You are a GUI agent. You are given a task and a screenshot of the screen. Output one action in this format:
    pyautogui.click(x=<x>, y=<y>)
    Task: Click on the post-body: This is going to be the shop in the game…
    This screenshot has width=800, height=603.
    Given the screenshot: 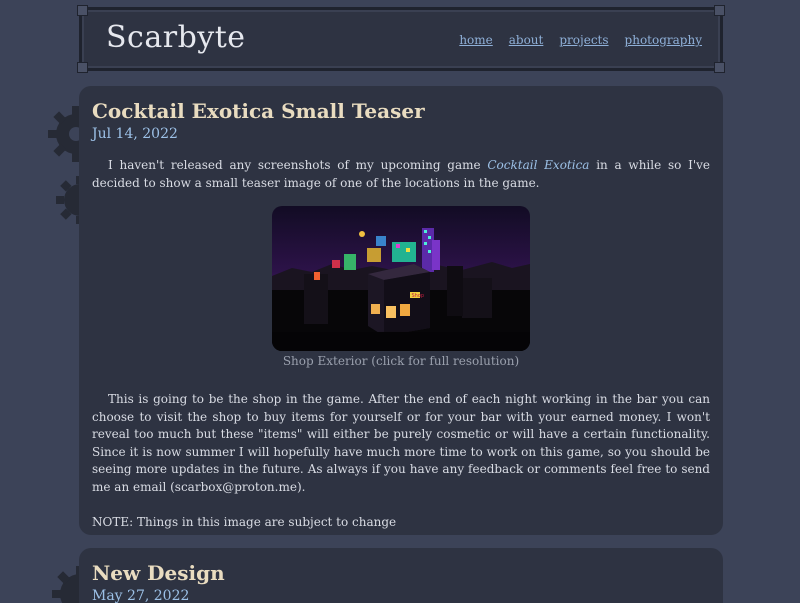 What is the action you would take?
    pyautogui.click(x=401, y=443)
    